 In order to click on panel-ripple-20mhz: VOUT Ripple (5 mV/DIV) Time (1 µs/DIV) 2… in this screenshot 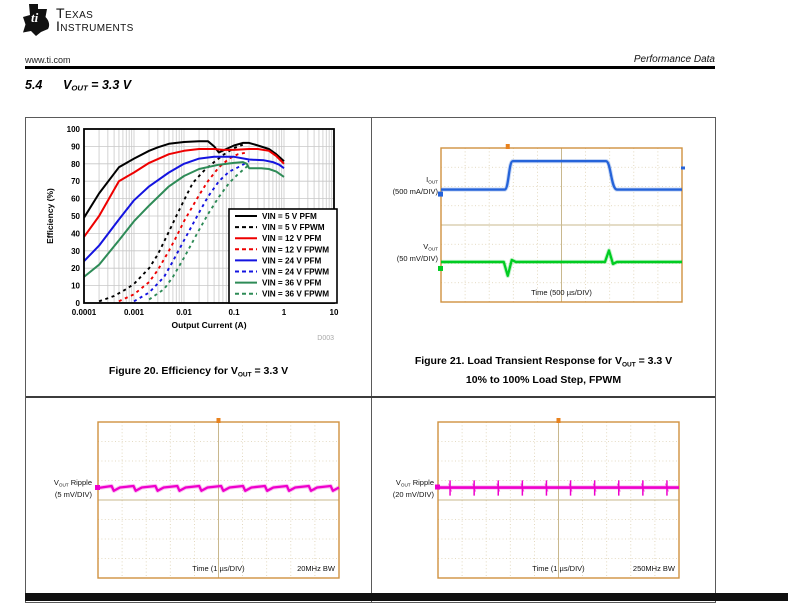, I will do `click(198, 500)`.